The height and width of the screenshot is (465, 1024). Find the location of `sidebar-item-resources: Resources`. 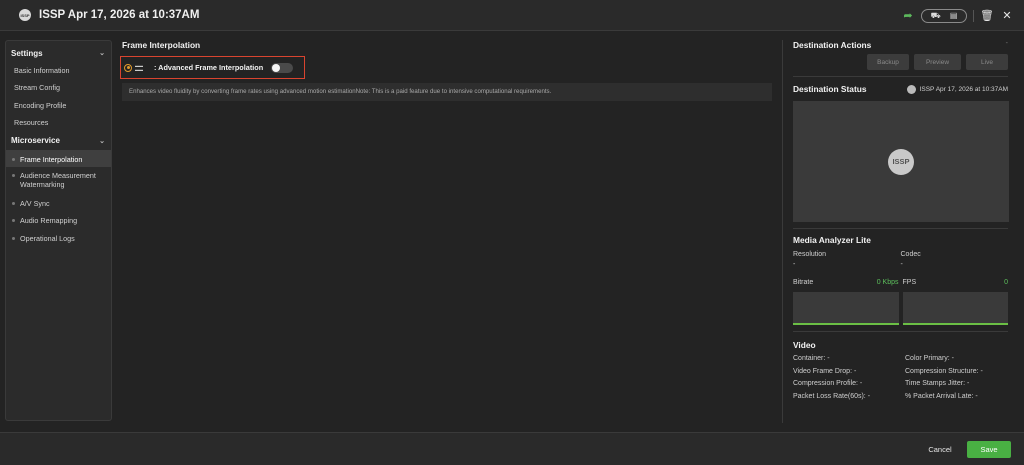

sidebar-item-resources: Resources is located at coordinates (58, 122).